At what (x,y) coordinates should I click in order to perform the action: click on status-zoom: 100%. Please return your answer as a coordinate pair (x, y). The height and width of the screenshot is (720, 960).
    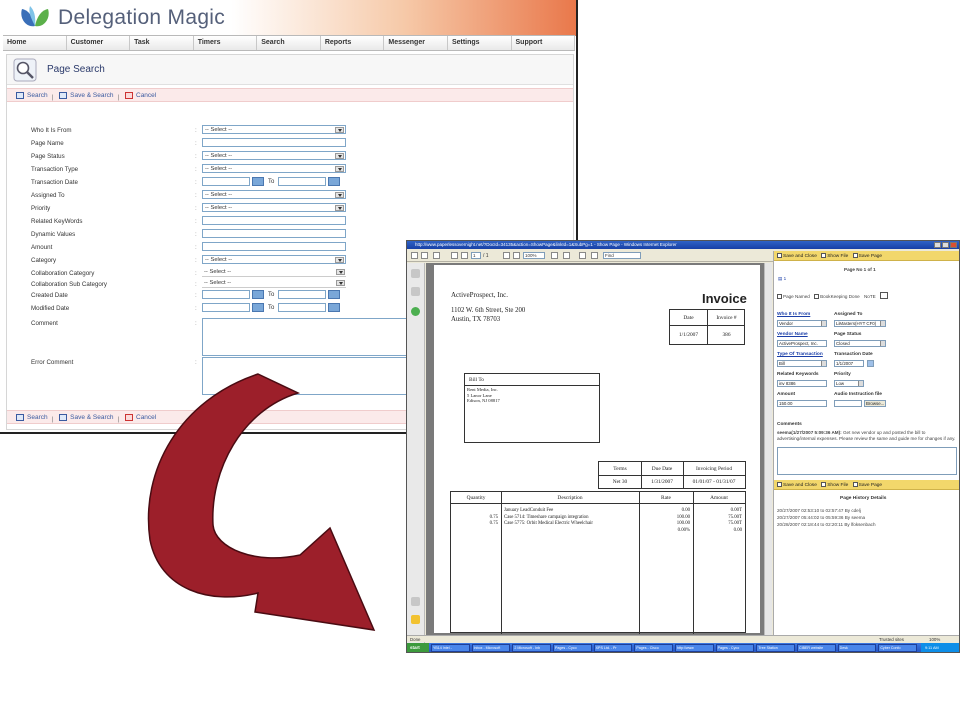
    Looking at the image, I should click on (934, 639).